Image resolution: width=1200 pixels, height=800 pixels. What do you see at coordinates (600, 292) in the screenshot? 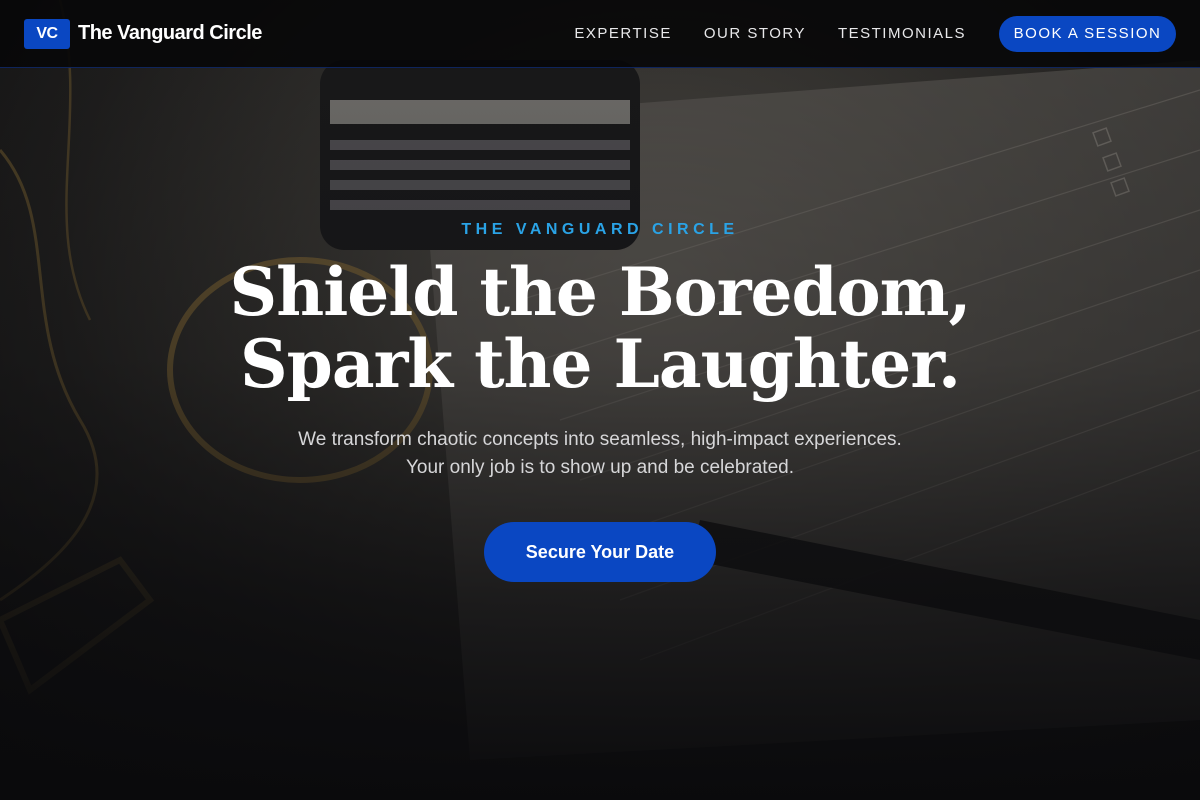
I see `hero-headline-line-1: Shield the Boredom,` at bounding box center [600, 292].